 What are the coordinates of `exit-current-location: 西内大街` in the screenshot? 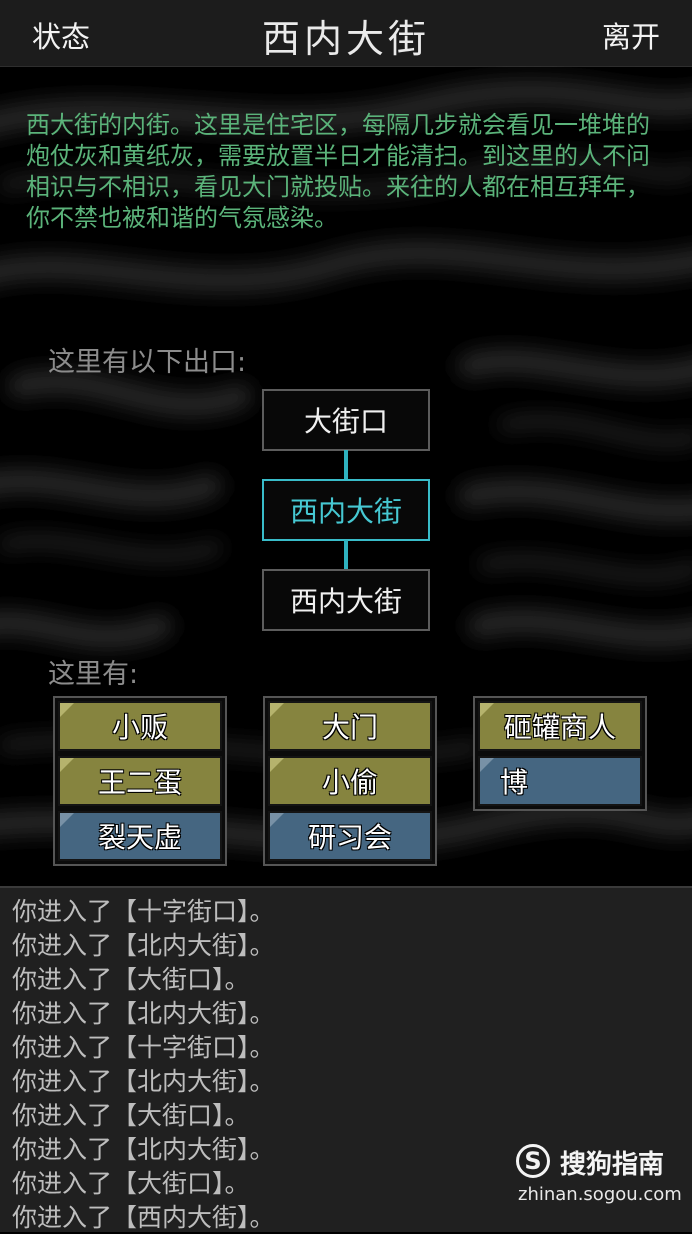 It's located at (346, 510).